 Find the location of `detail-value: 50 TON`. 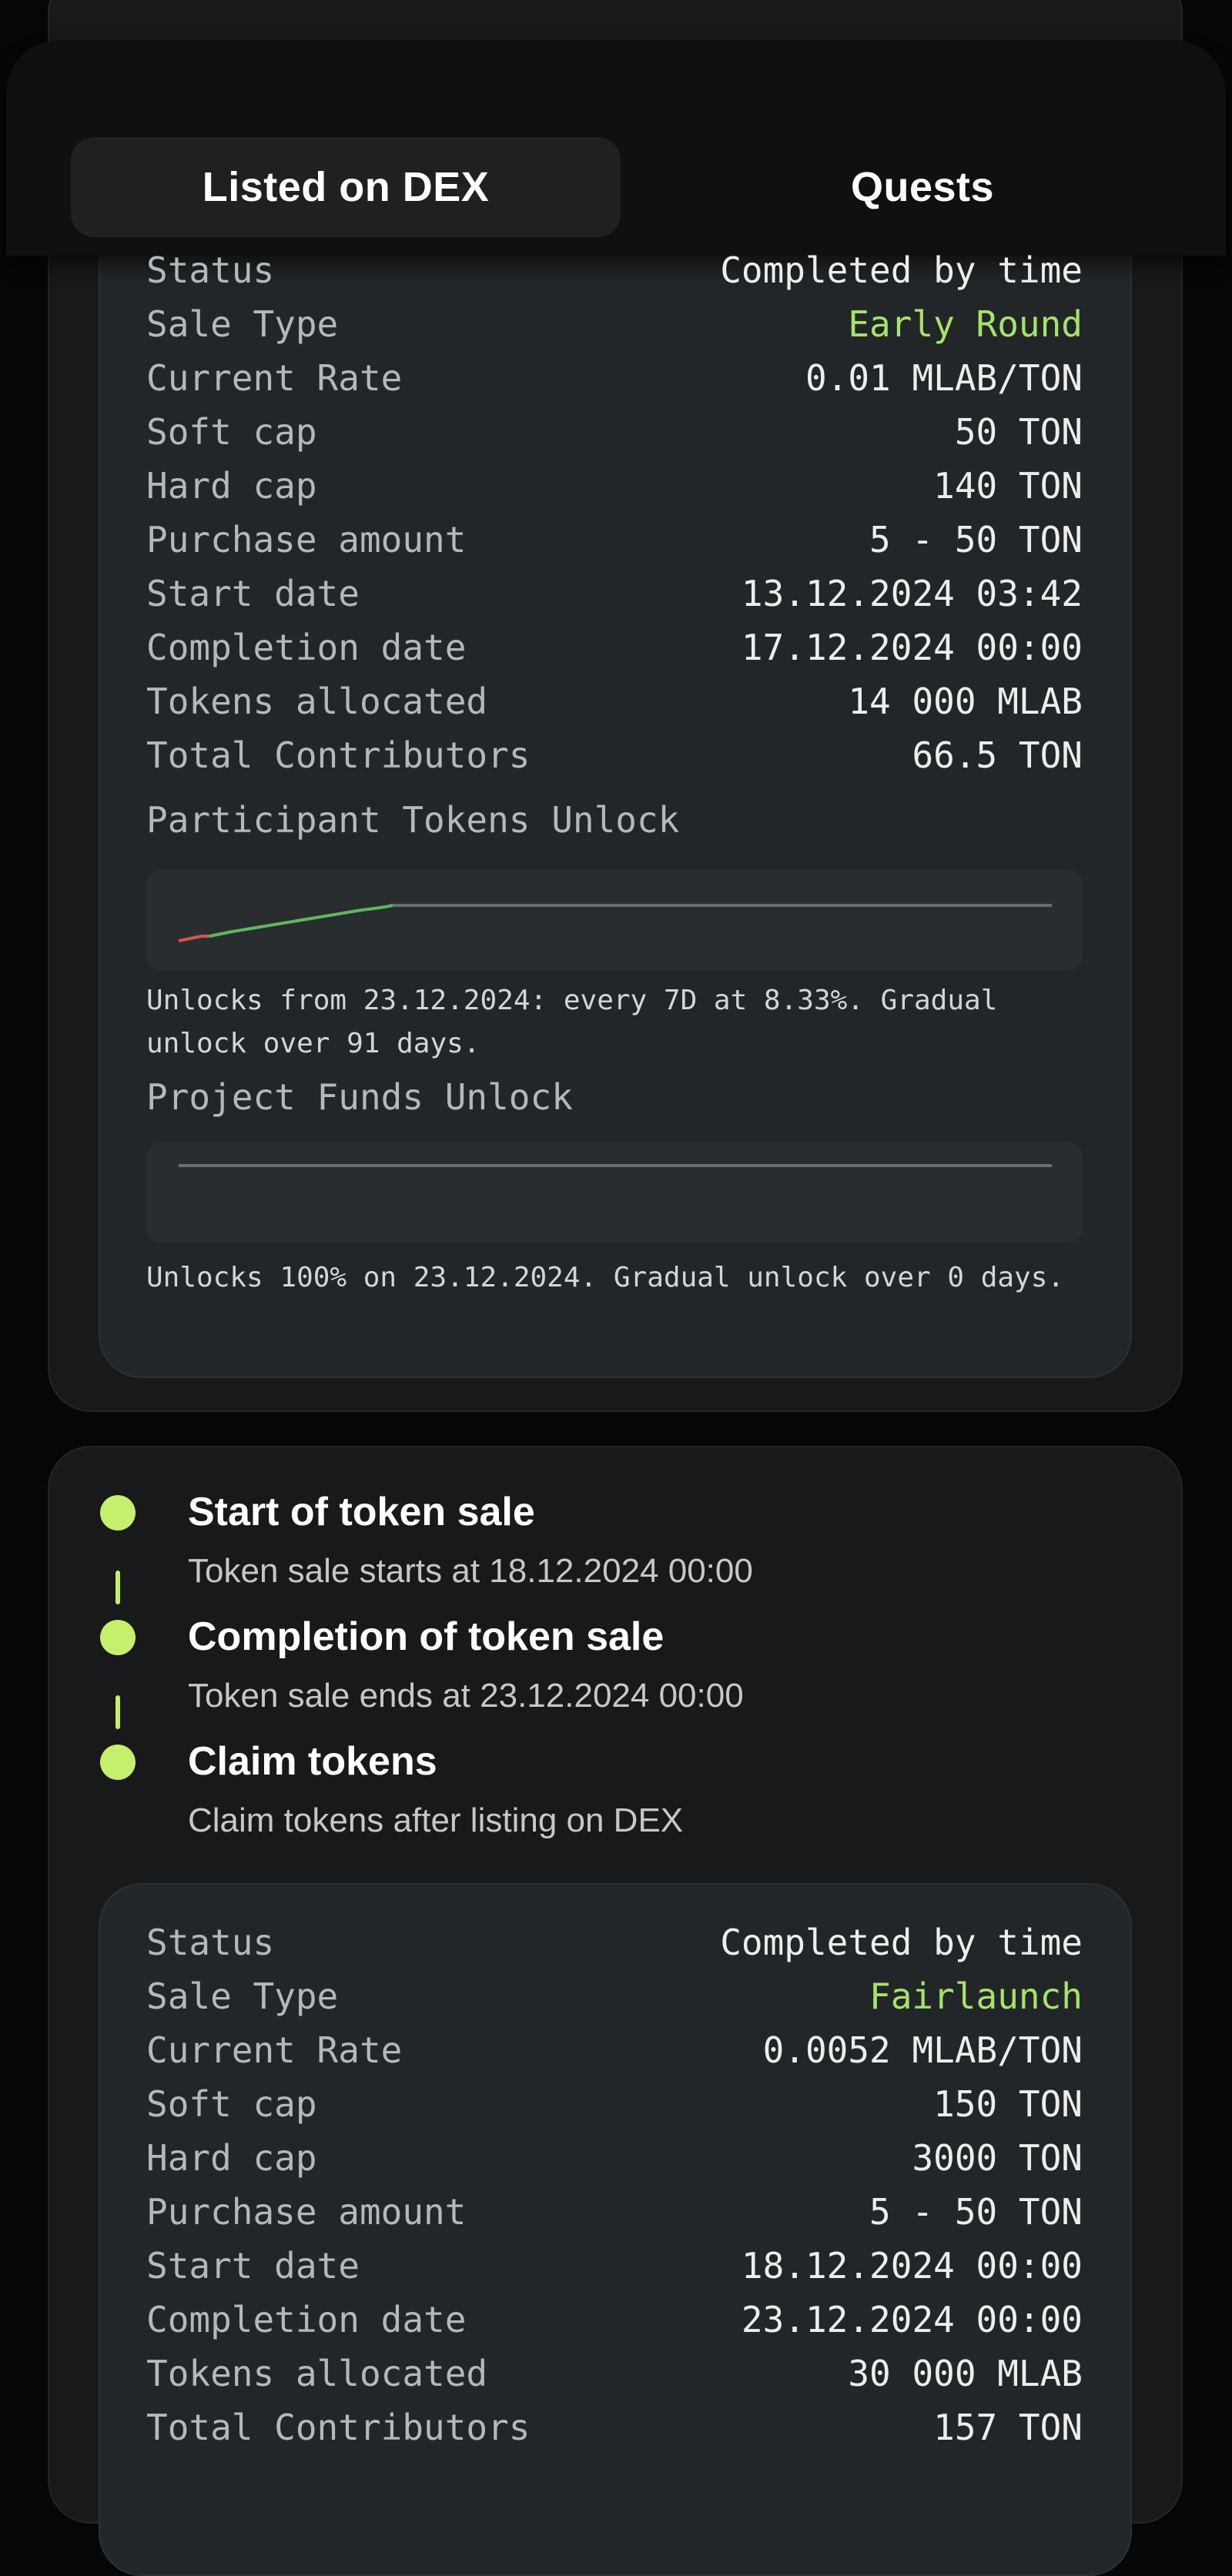

detail-value: 50 TON is located at coordinates (1018, 432).